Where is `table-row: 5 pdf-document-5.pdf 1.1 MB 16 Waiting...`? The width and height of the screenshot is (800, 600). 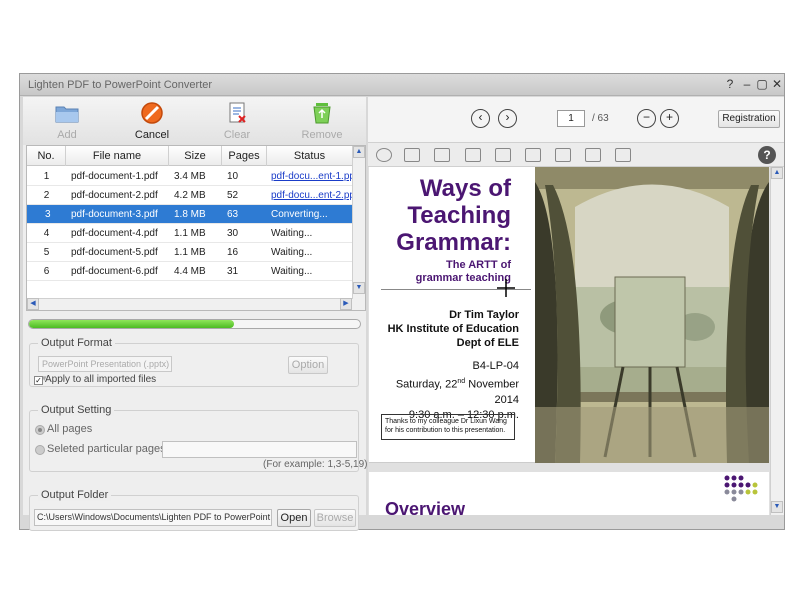 table-row: 5 pdf-document-5.pdf 1.1 MB 16 Waiting... is located at coordinates (190, 252).